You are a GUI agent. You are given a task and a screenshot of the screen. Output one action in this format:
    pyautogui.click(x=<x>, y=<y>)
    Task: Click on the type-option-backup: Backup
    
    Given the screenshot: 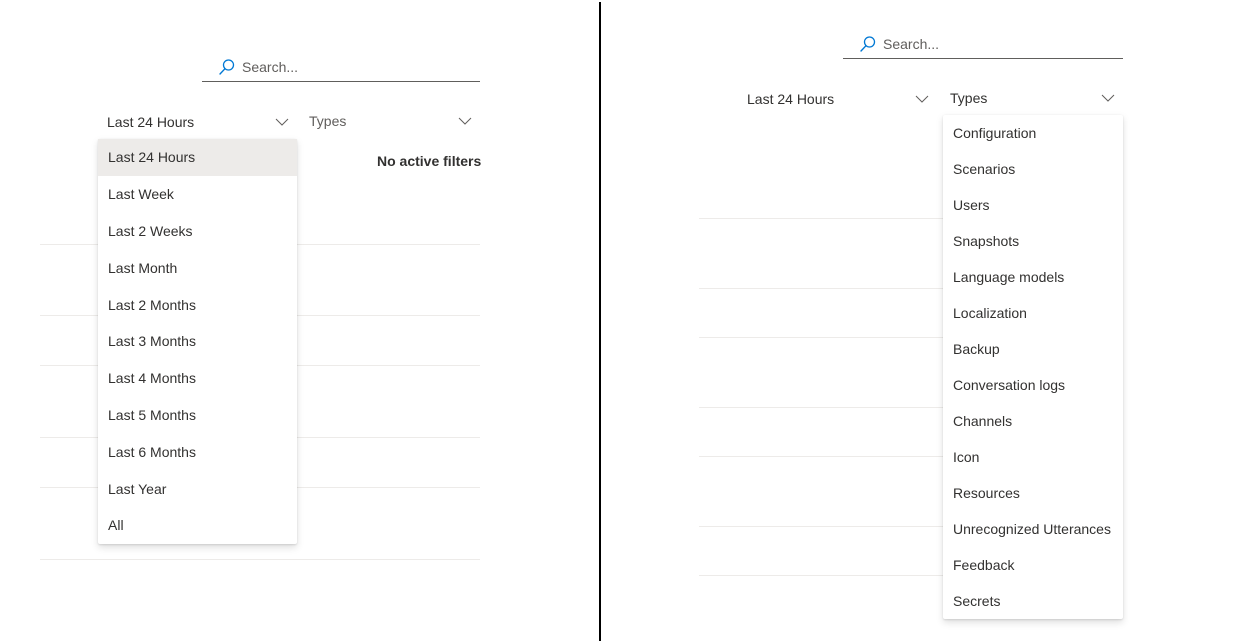 What is the action you would take?
    pyautogui.click(x=1033, y=349)
    